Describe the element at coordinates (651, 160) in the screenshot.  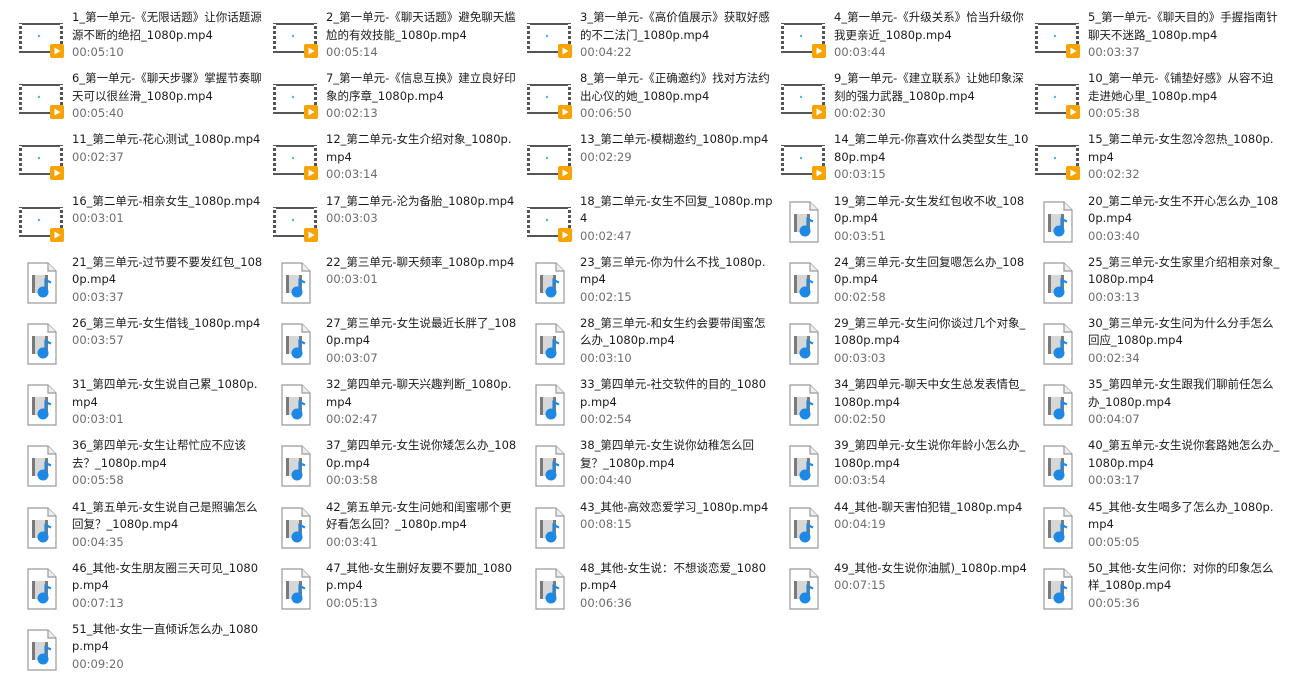
I see `file-item-13: 13_第二单元-模糊邀约_1080p.mp4 00:02:29` at that location.